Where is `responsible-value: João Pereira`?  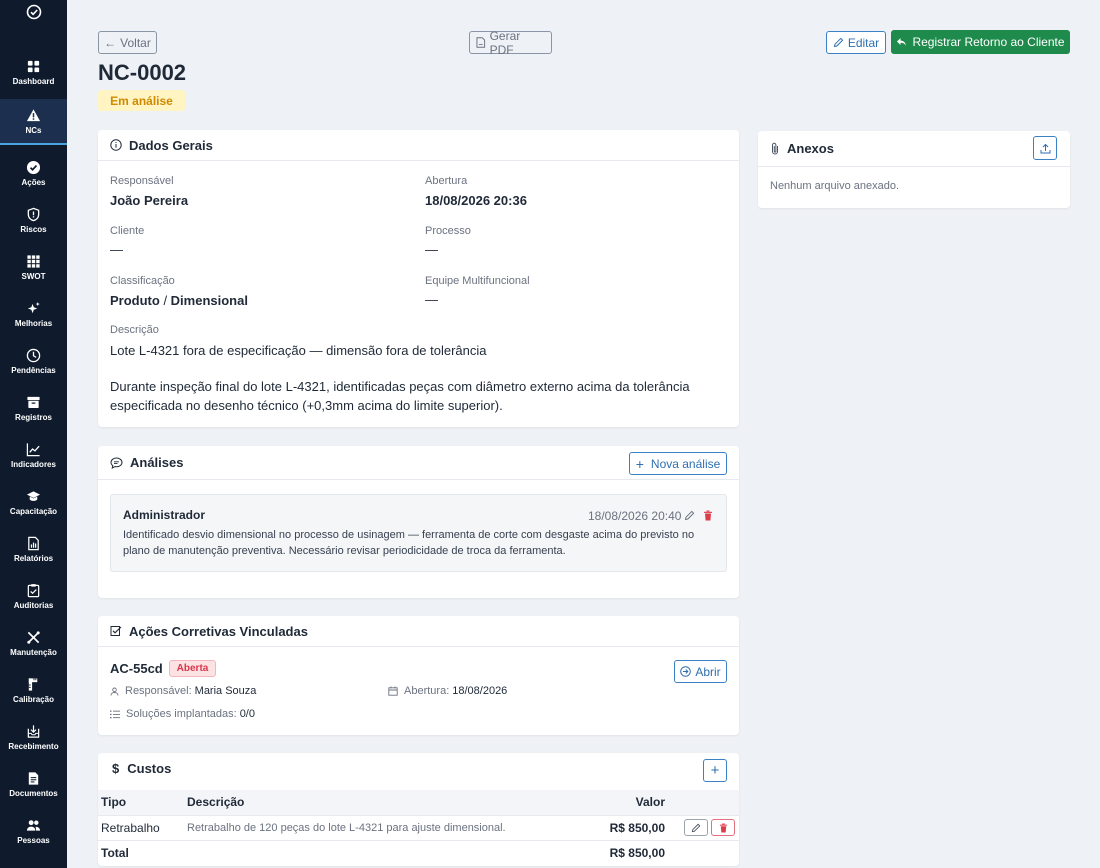 responsible-value: João Pereira is located at coordinates (149, 200).